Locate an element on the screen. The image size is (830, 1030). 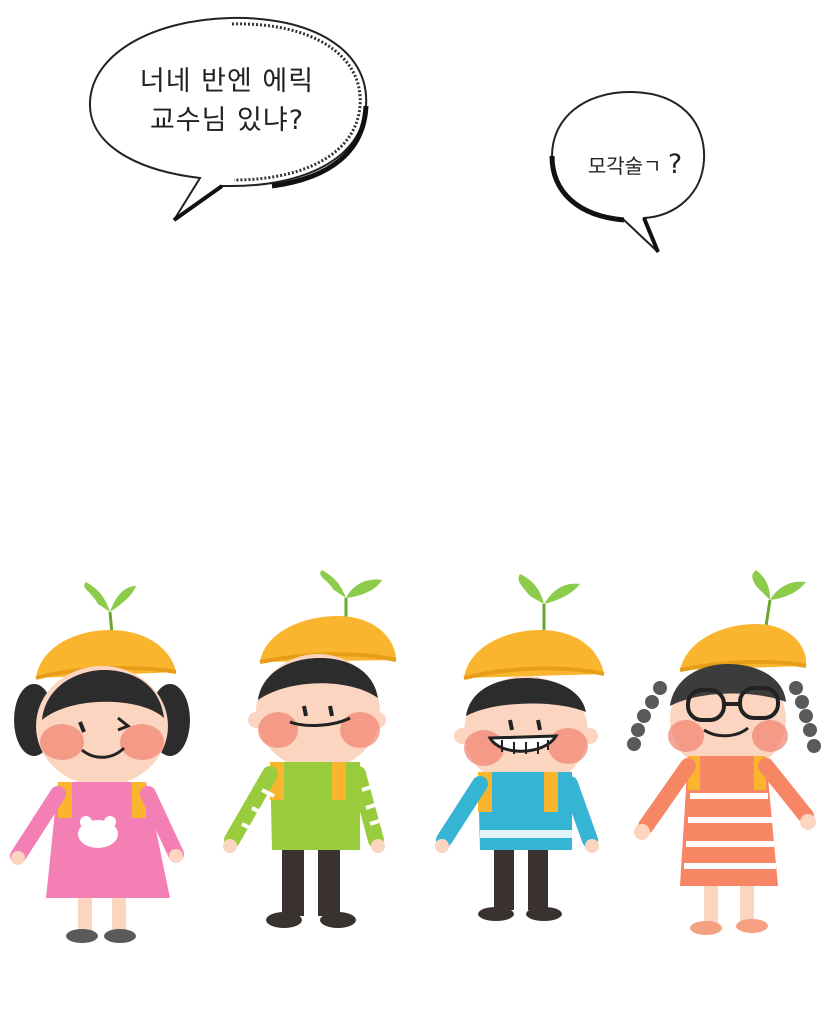
speech-line-2: 교수님 있냐? is located at coordinates (227, 121).